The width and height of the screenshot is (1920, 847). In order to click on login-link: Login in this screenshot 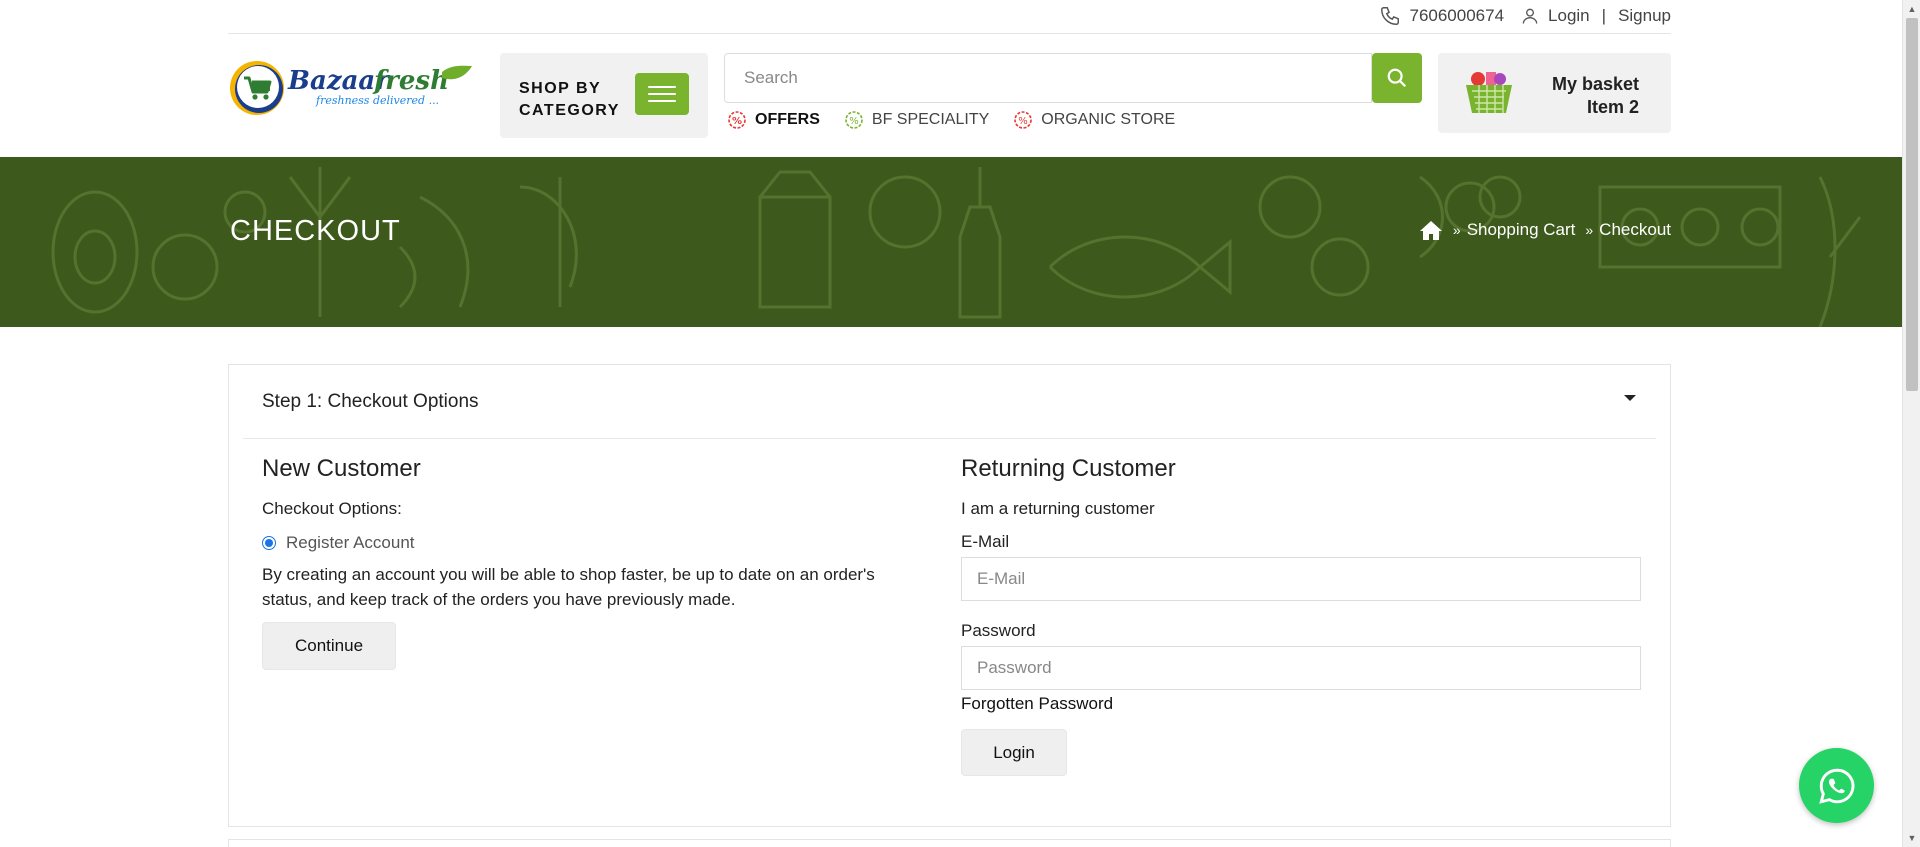, I will do `click(1569, 16)`.